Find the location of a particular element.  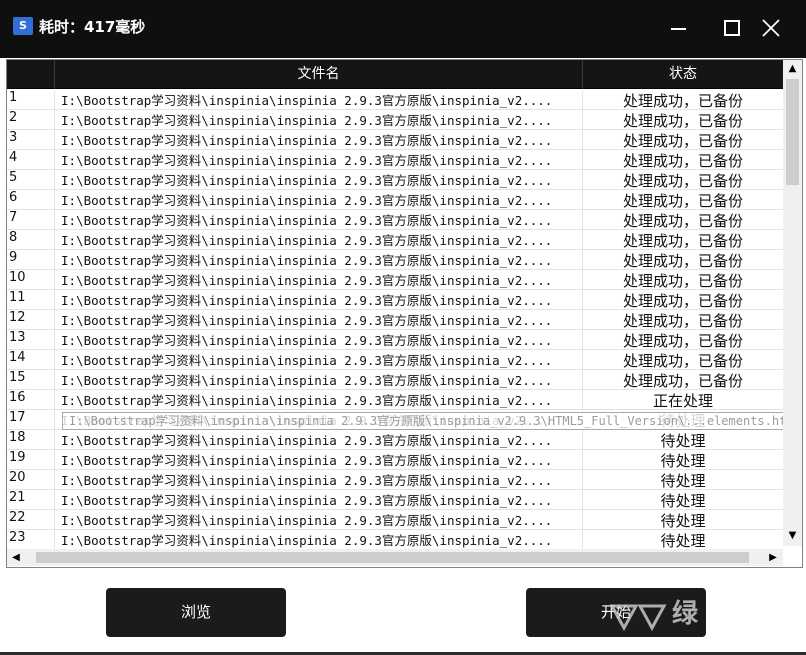

minimize-icon is located at coordinates (678, 29).